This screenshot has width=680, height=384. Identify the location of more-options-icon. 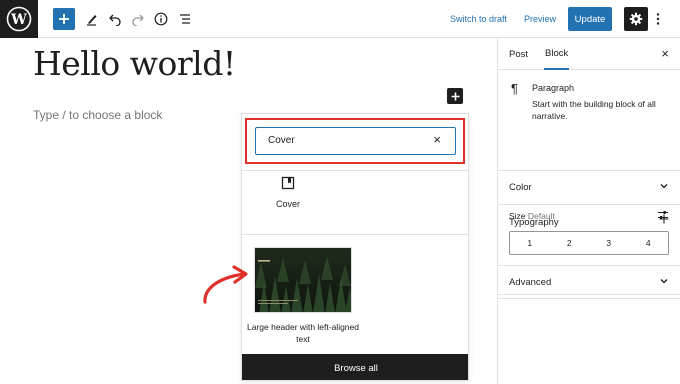
(658, 19).